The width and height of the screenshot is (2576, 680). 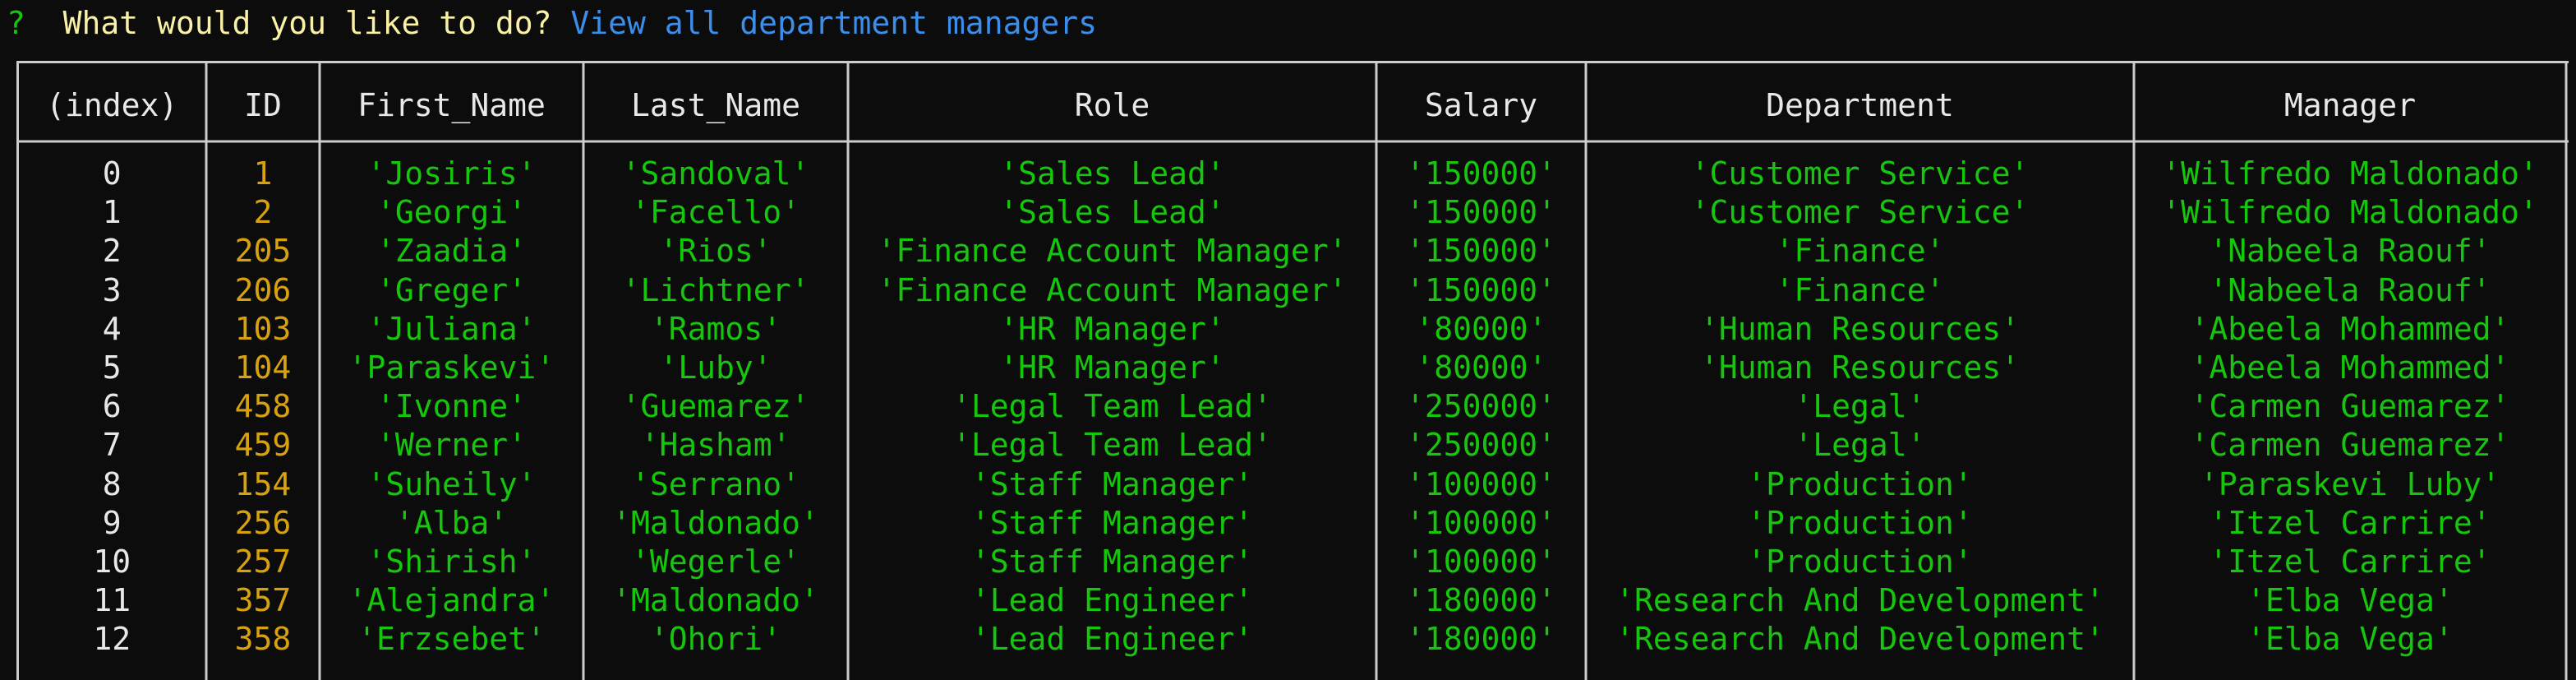 What do you see at coordinates (715, 251) in the screenshot?
I see `cell-last-name: 'Rios'` at bounding box center [715, 251].